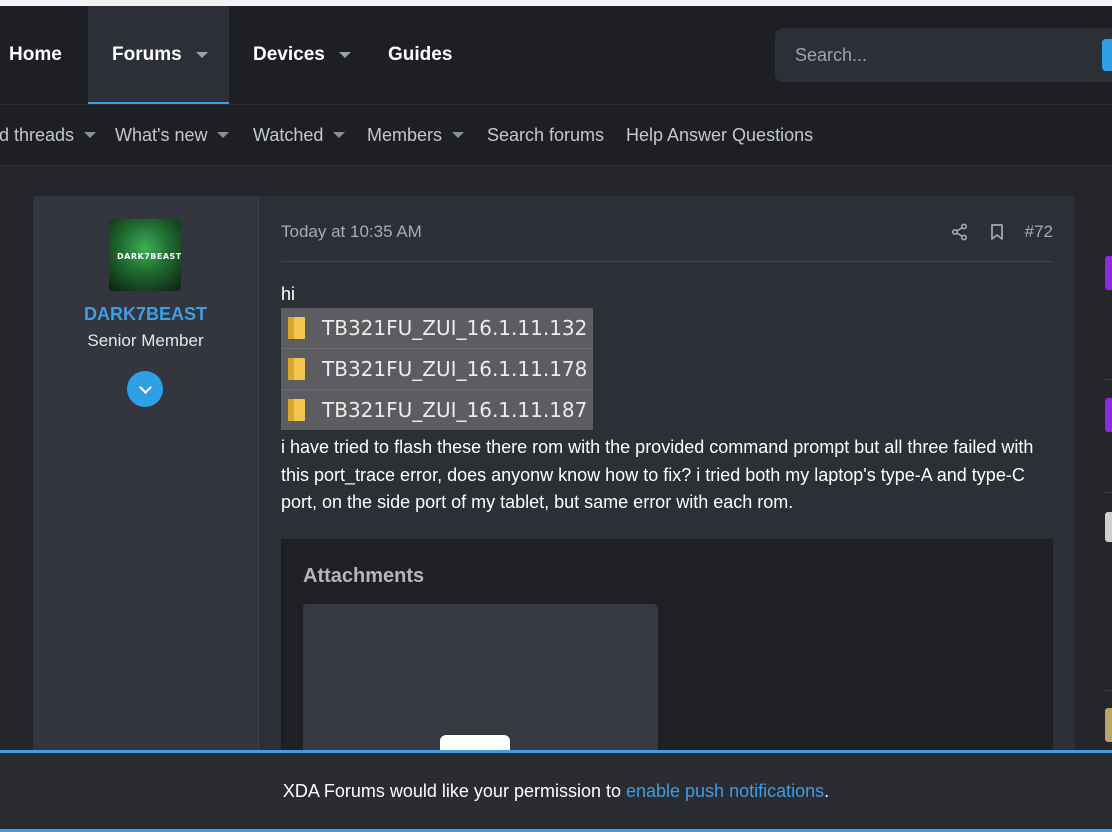 This screenshot has height=832, width=1112. I want to click on nav-tab-home: Home, so click(35, 55).